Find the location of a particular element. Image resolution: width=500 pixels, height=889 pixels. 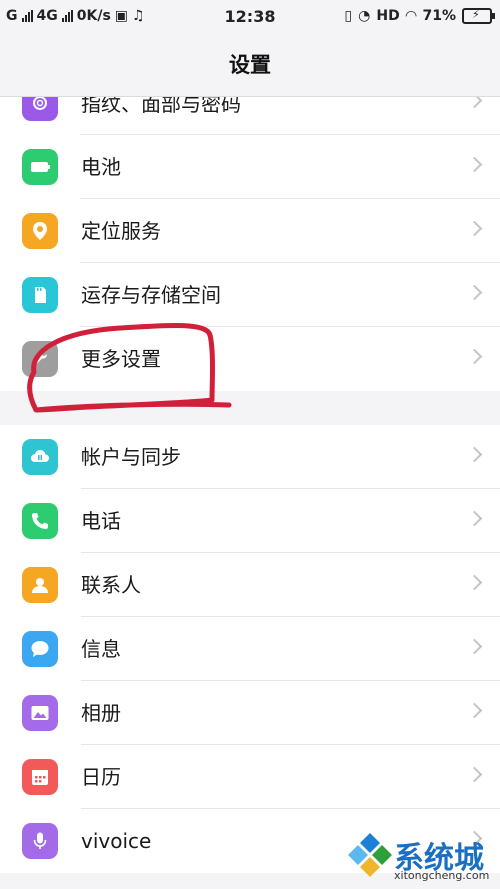

battery-level-icon: ⚡ is located at coordinates (478, 16).